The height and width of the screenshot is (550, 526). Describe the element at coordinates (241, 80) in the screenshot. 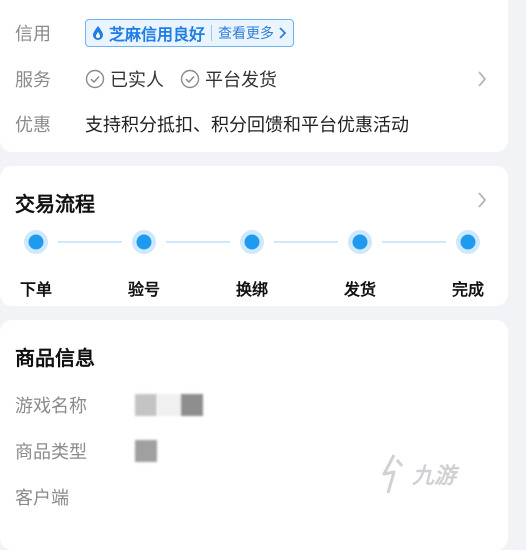

I see `service-item-label: 平台发货` at that location.